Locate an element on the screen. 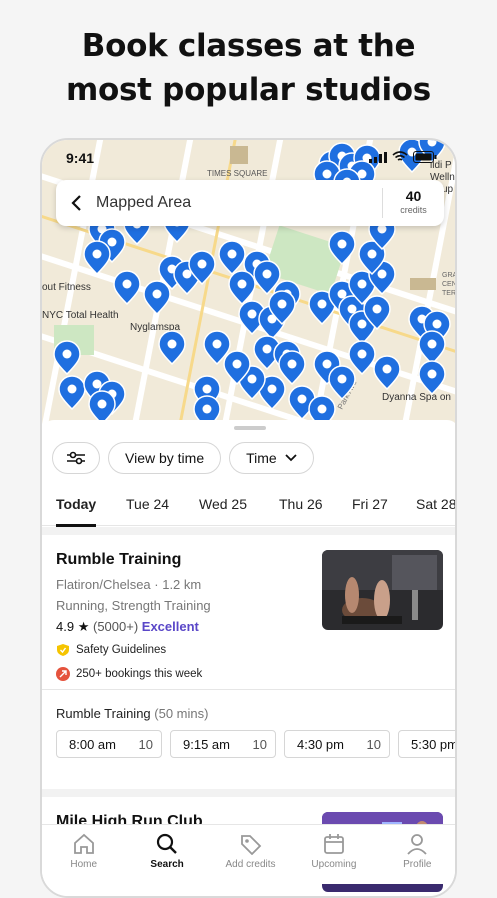 This screenshot has width=497, height=898. bottom-tab-bar: Home Search Add credits Upcoming Profile is located at coordinates (248, 854).